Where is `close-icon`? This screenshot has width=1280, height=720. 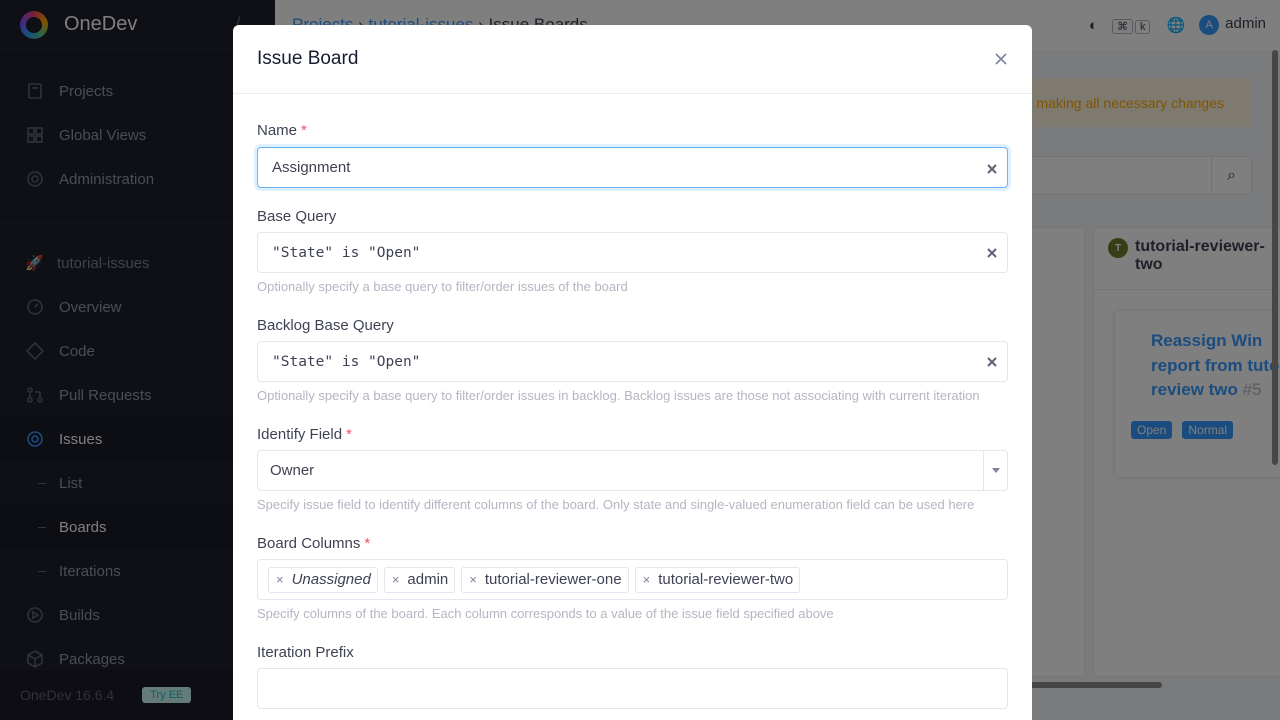
close-icon is located at coordinates (1001, 59).